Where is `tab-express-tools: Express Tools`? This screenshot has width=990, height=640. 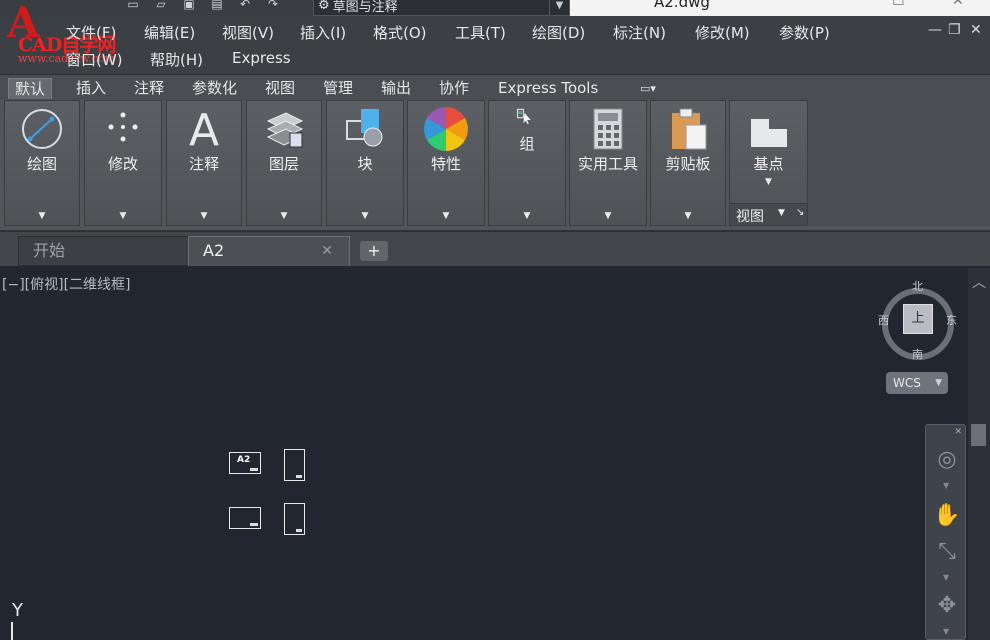 tab-express-tools: Express Tools is located at coordinates (548, 88).